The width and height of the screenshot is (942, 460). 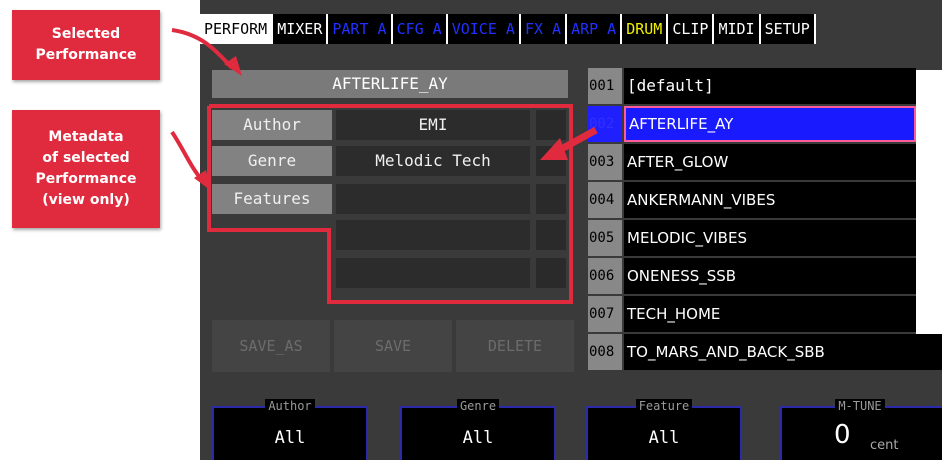 I want to click on arrow-to-metadata, so click(x=187, y=156).